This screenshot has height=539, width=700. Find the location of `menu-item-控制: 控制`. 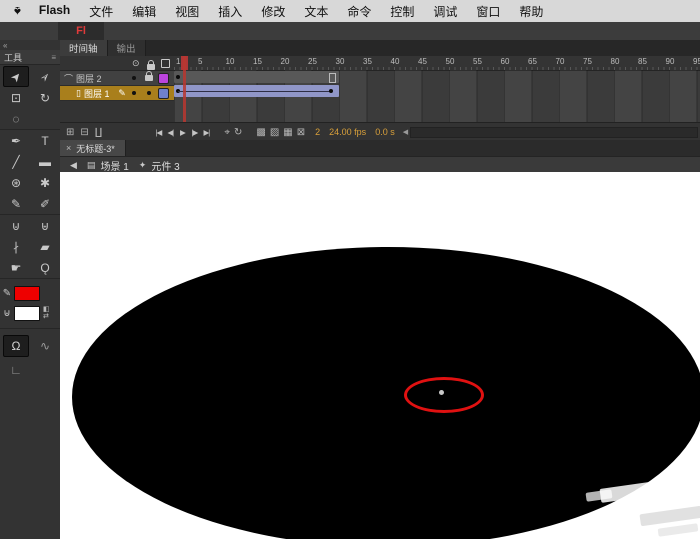

menu-item-控制: 控制 is located at coordinates (402, 11).